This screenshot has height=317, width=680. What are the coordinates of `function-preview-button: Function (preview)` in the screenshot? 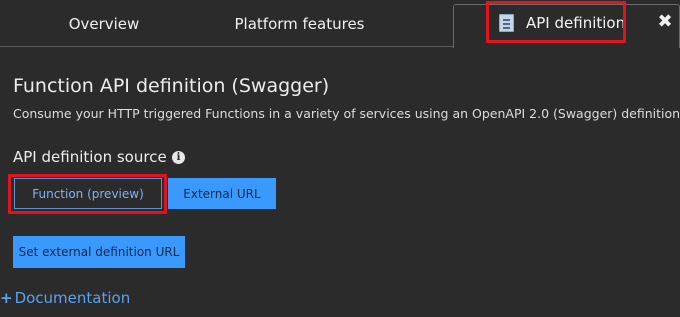 It's located at (88, 193).